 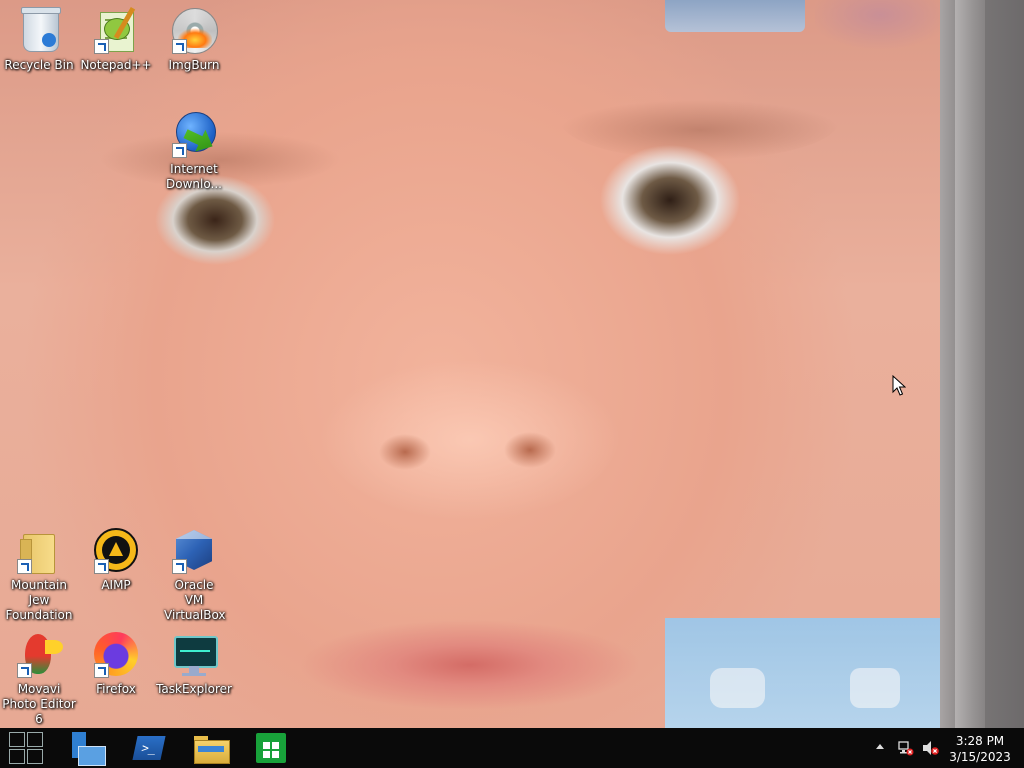 What do you see at coordinates (906, 748) in the screenshot?
I see `network-disconnected-icon` at bounding box center [906, 748].